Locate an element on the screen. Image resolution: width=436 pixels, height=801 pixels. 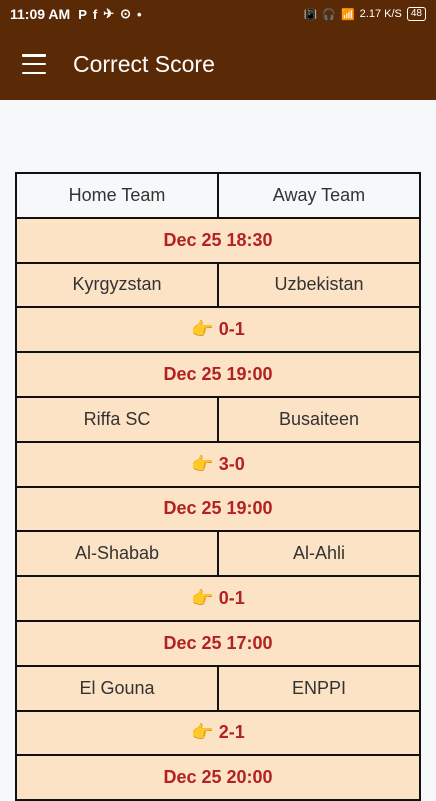
vibrate-icon: 📳 is located at coordinates (310, 14).